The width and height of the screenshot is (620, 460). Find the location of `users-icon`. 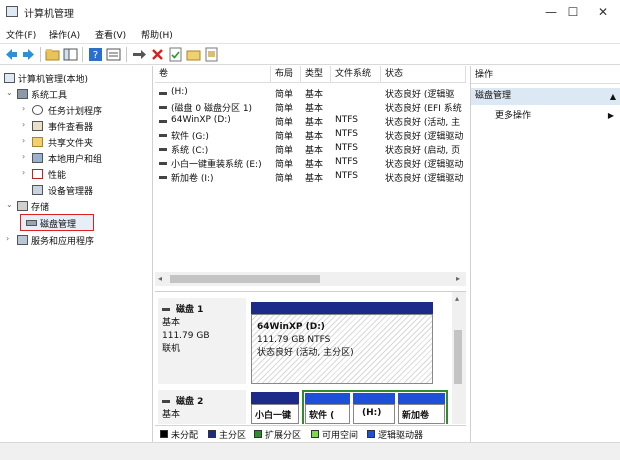

users-icon is located at coordinates (37, 158).